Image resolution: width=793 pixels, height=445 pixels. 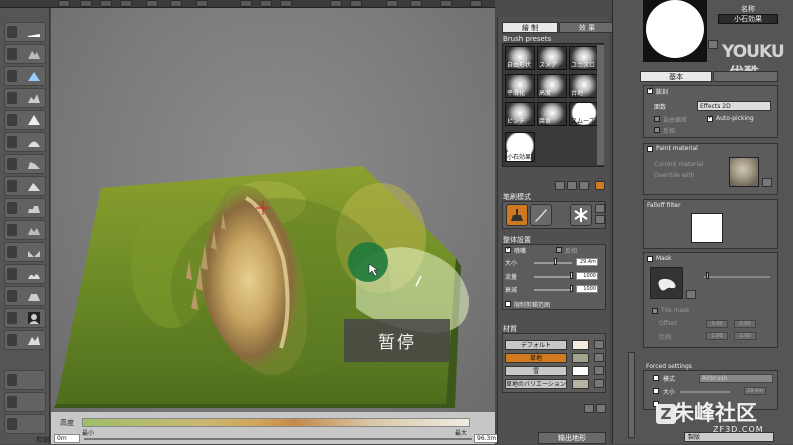 I want to click on falloff-slider, so click(x=553, y=290).